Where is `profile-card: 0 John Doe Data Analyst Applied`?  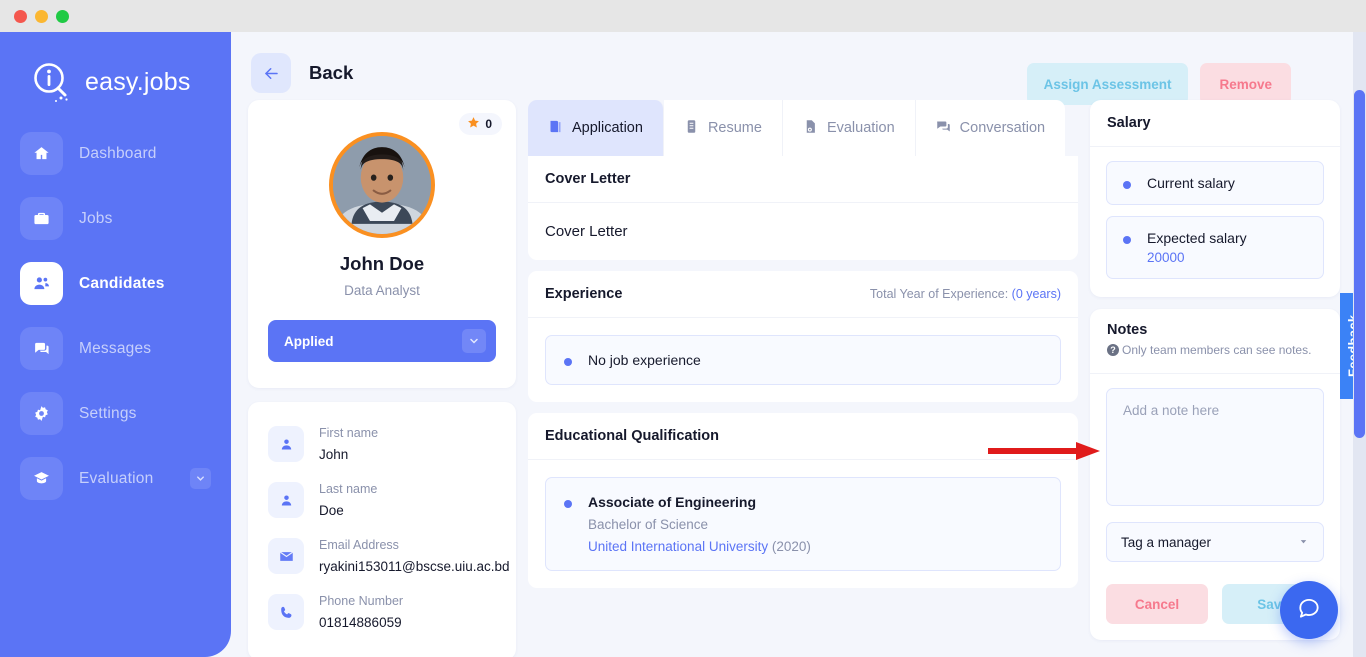 profile-card: 0 John Doe Data Analyst Applied is located at coordinates (382, 244).